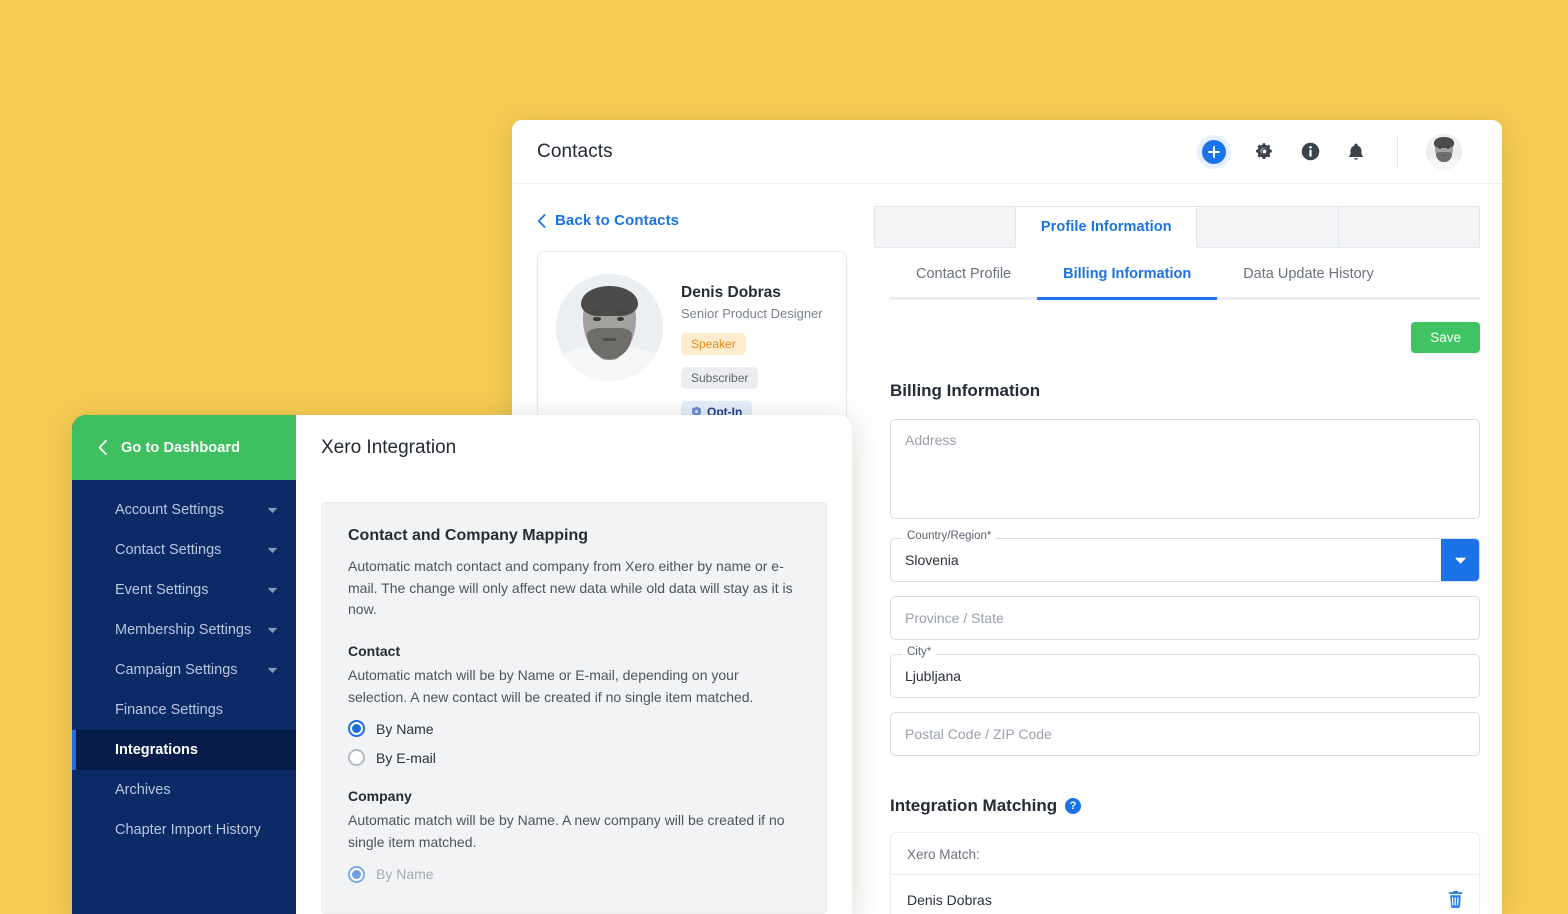 Image resolution: width=1568 pixels, height=914 pixels. I want to click on sidebar-item-contact-settings: Contact Settings, so click(184, 550).